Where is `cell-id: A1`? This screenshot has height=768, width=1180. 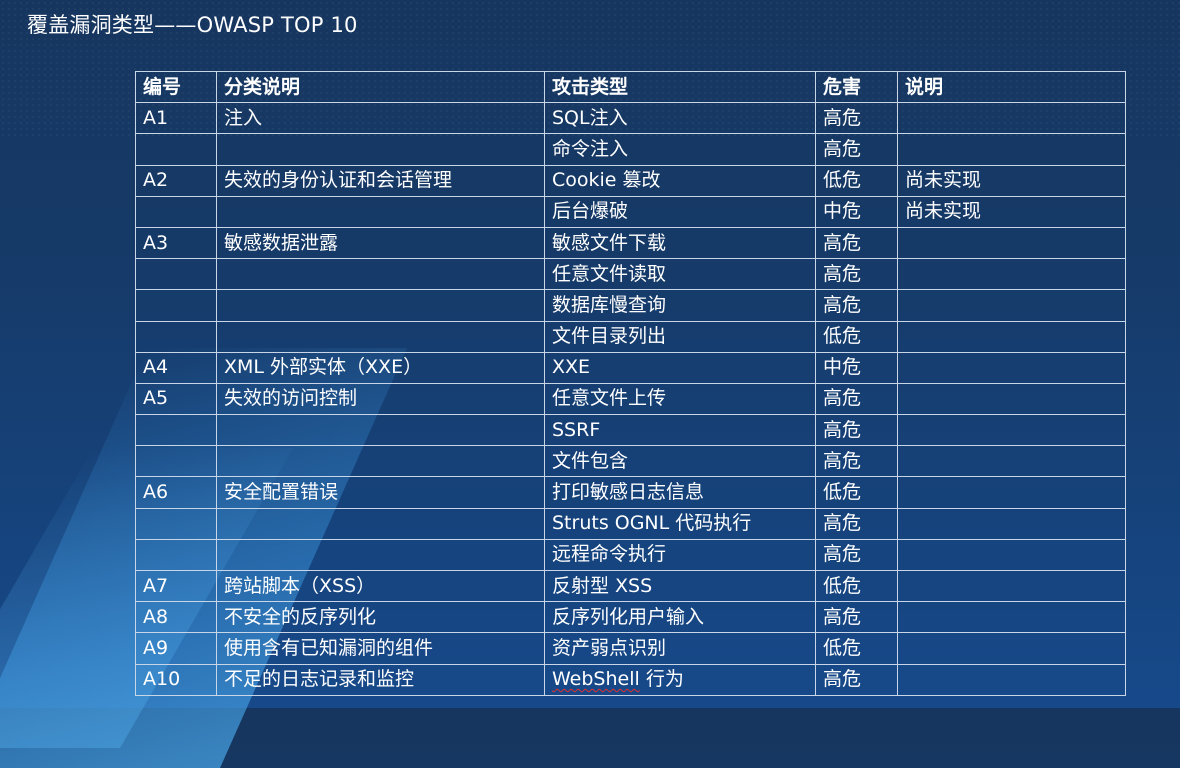 cell-id: A1 is located at coordinates (176, 118).